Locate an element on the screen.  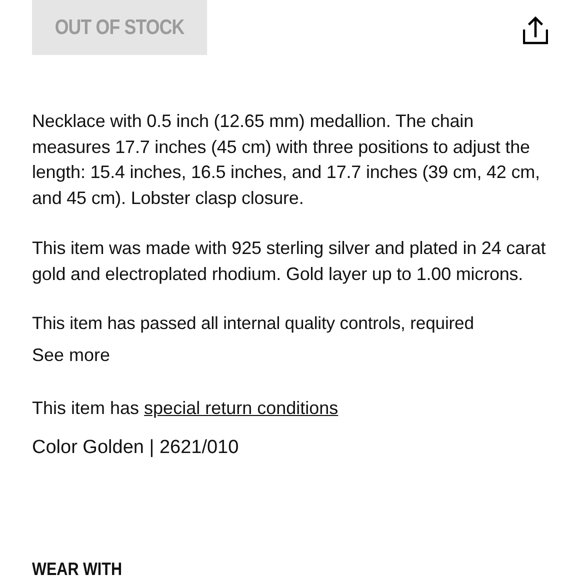
color-reference: Color Golden | 2621/010 is located at coordinates (135, 448).